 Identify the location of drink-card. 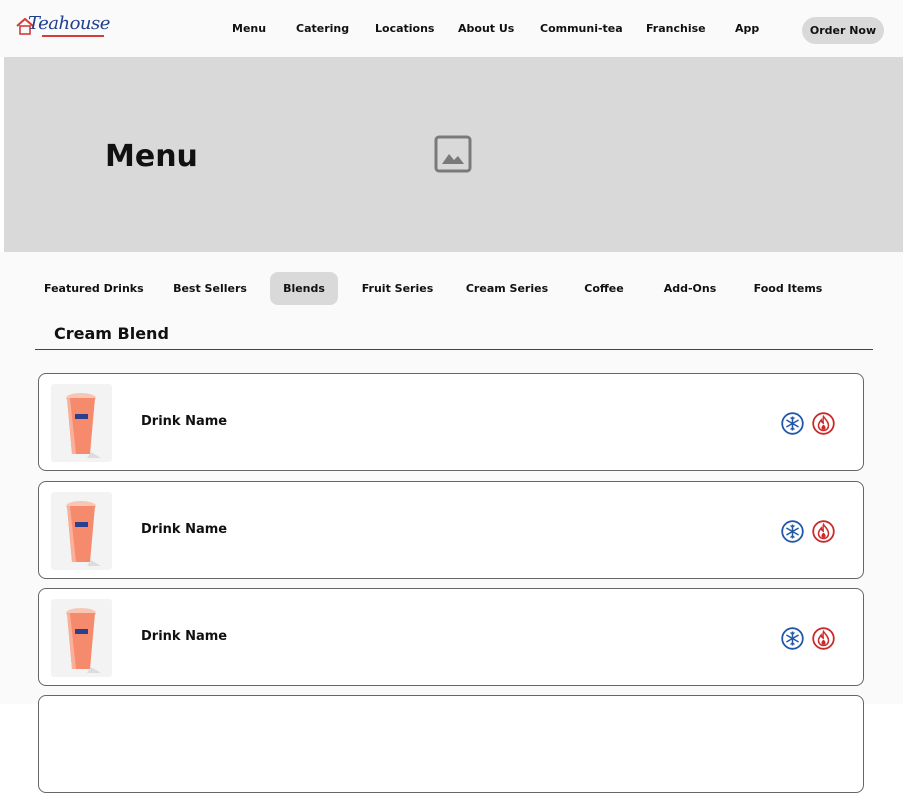
(451, 744).